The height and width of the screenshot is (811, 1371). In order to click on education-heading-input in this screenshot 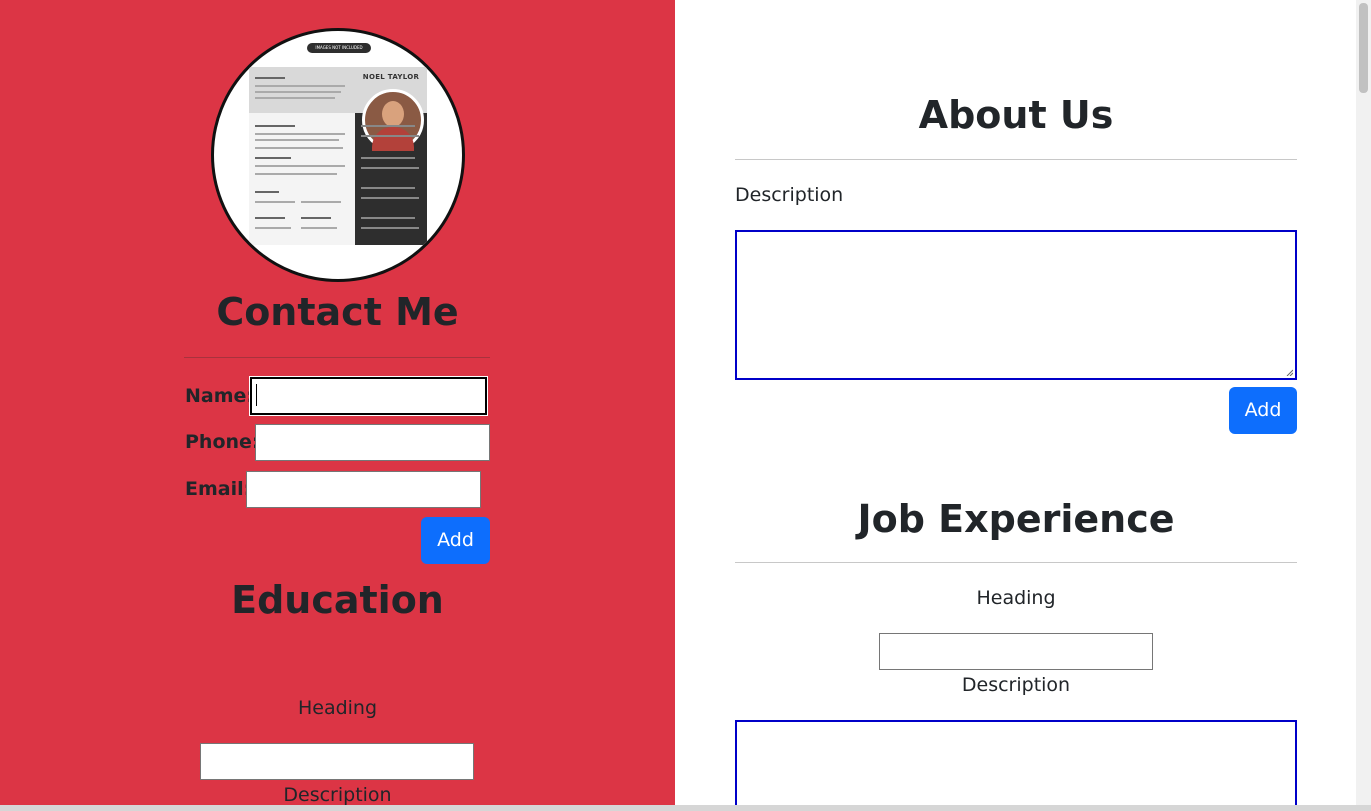, I will do `click(337, 761)`.